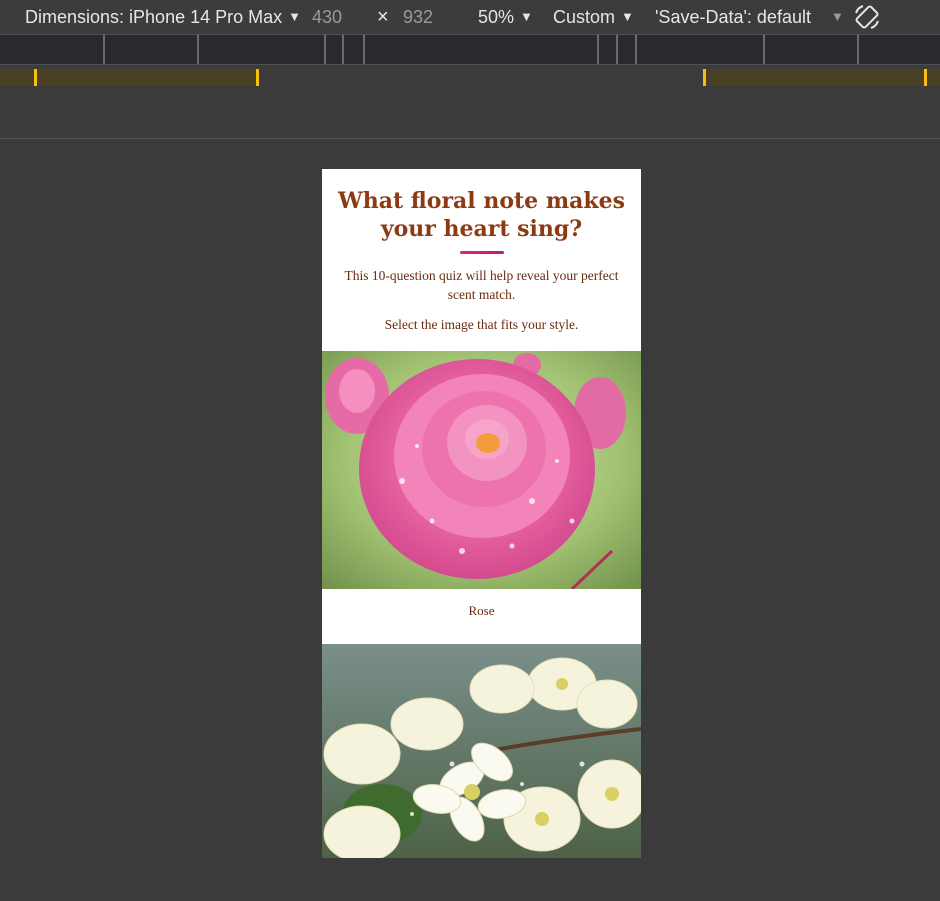 The width and height of the screenshot is (940, 901). Describe the element at coordinates (481, 215) in the screenshot. I see `quiz-title: What floral note makes your heart sing?` at that location.